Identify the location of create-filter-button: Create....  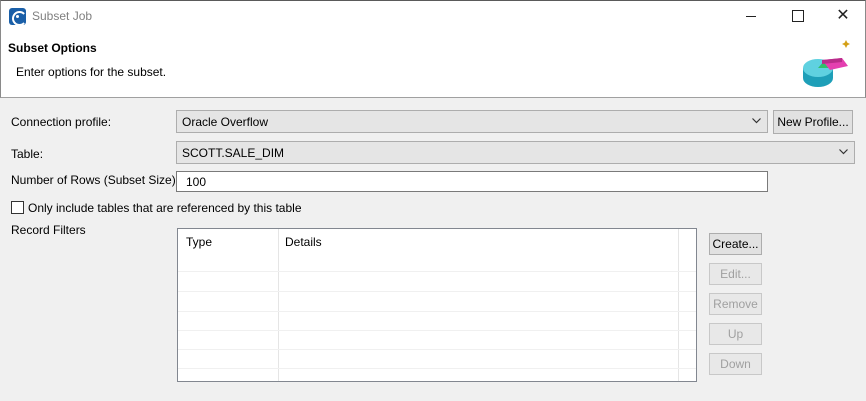
(735, 244).